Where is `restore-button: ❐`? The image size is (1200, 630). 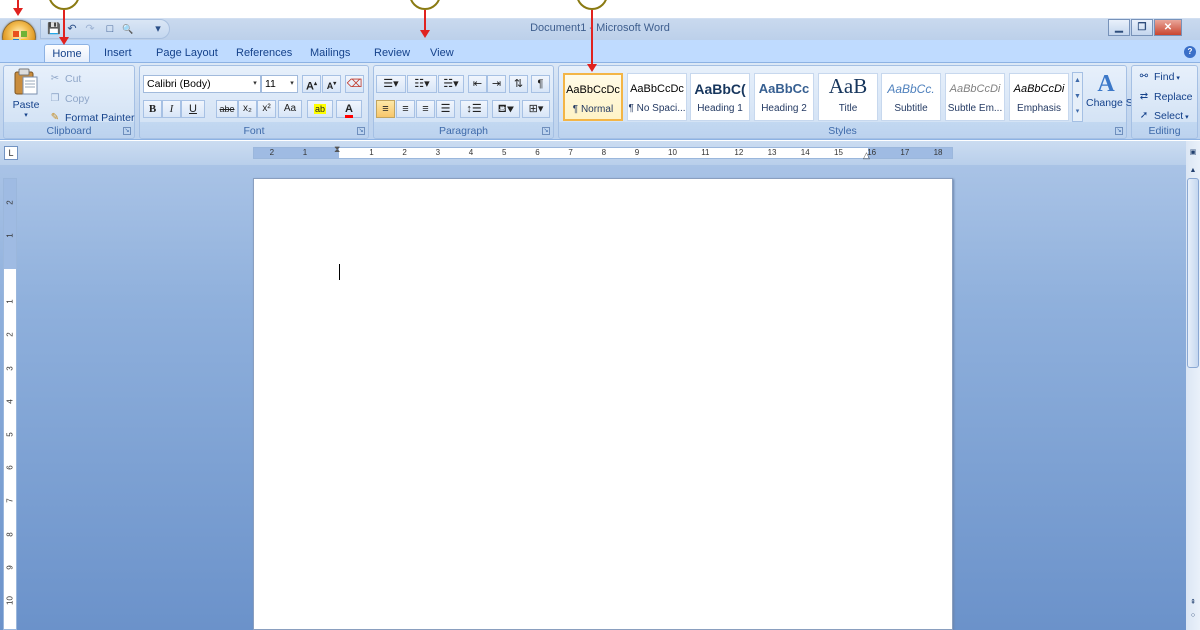 restore-button: ❐ is located at coordinates (1142, 27).